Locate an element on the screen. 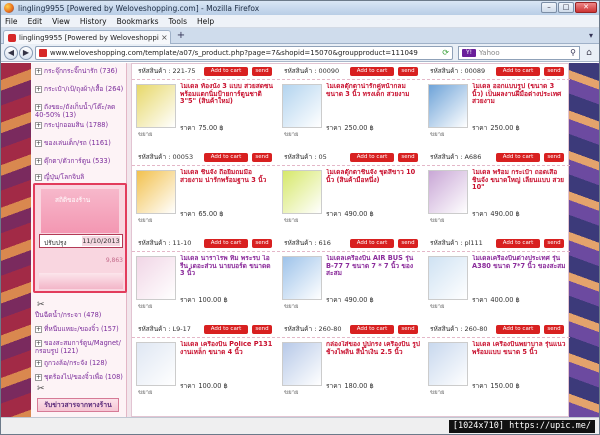 Image resolution: width=600 pixels, height=435 pixels. sidebar-item: + ของเล่นเด็ก/รถ (1161) is located at coordinates (80, 143).